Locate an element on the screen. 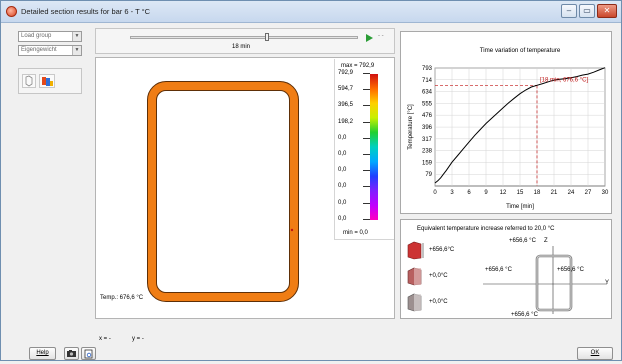 The width and height of the screenshot is (622, 364). load-type-select-value: Load group is located at coordinates (36, 36).